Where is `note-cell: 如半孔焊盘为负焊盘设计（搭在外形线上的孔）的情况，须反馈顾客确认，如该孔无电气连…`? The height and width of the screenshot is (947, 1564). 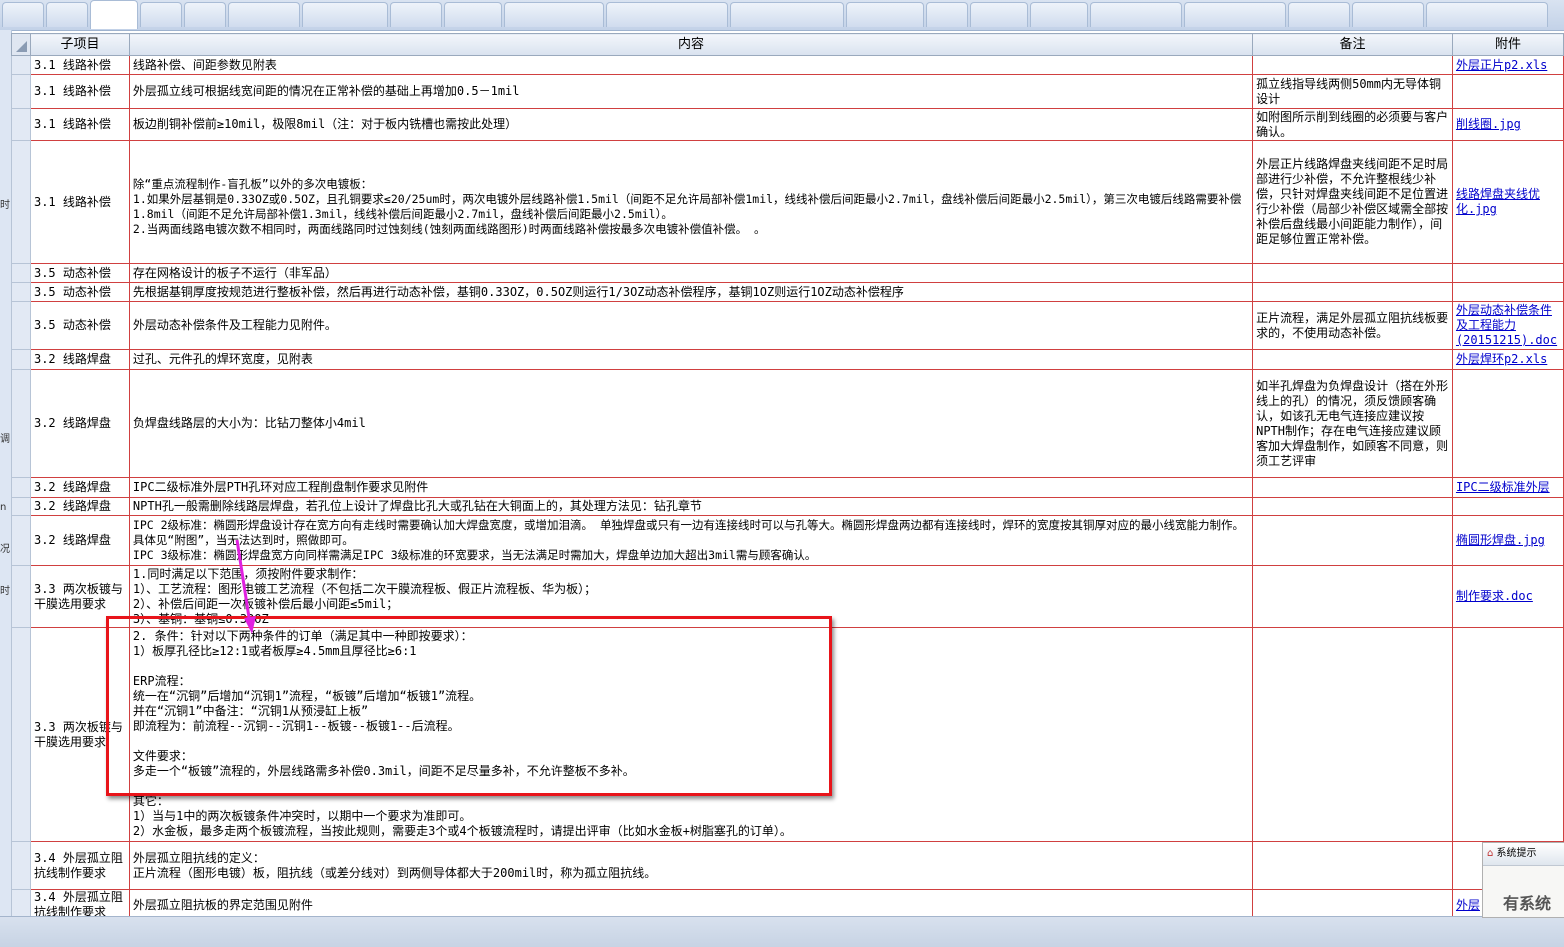
note-cell: 如半孔焊盘为负焊盘设计（搭在外形线上的孔）的情况，须反馈顾客确认，如该孔无电气连… is located at coordinates (1352, 423).